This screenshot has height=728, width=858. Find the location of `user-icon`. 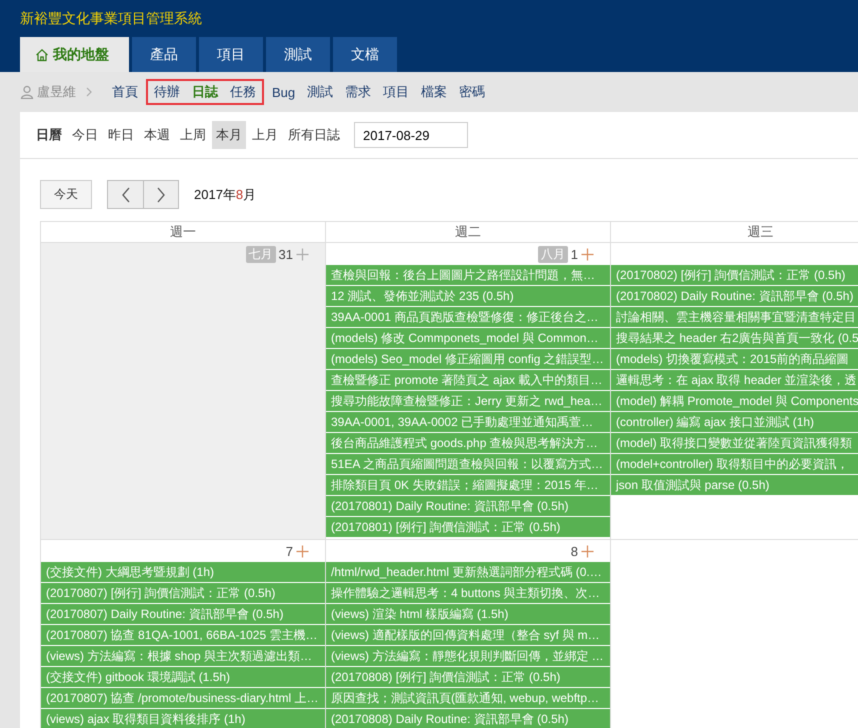

user-icon is located at coordinates (27, 92).